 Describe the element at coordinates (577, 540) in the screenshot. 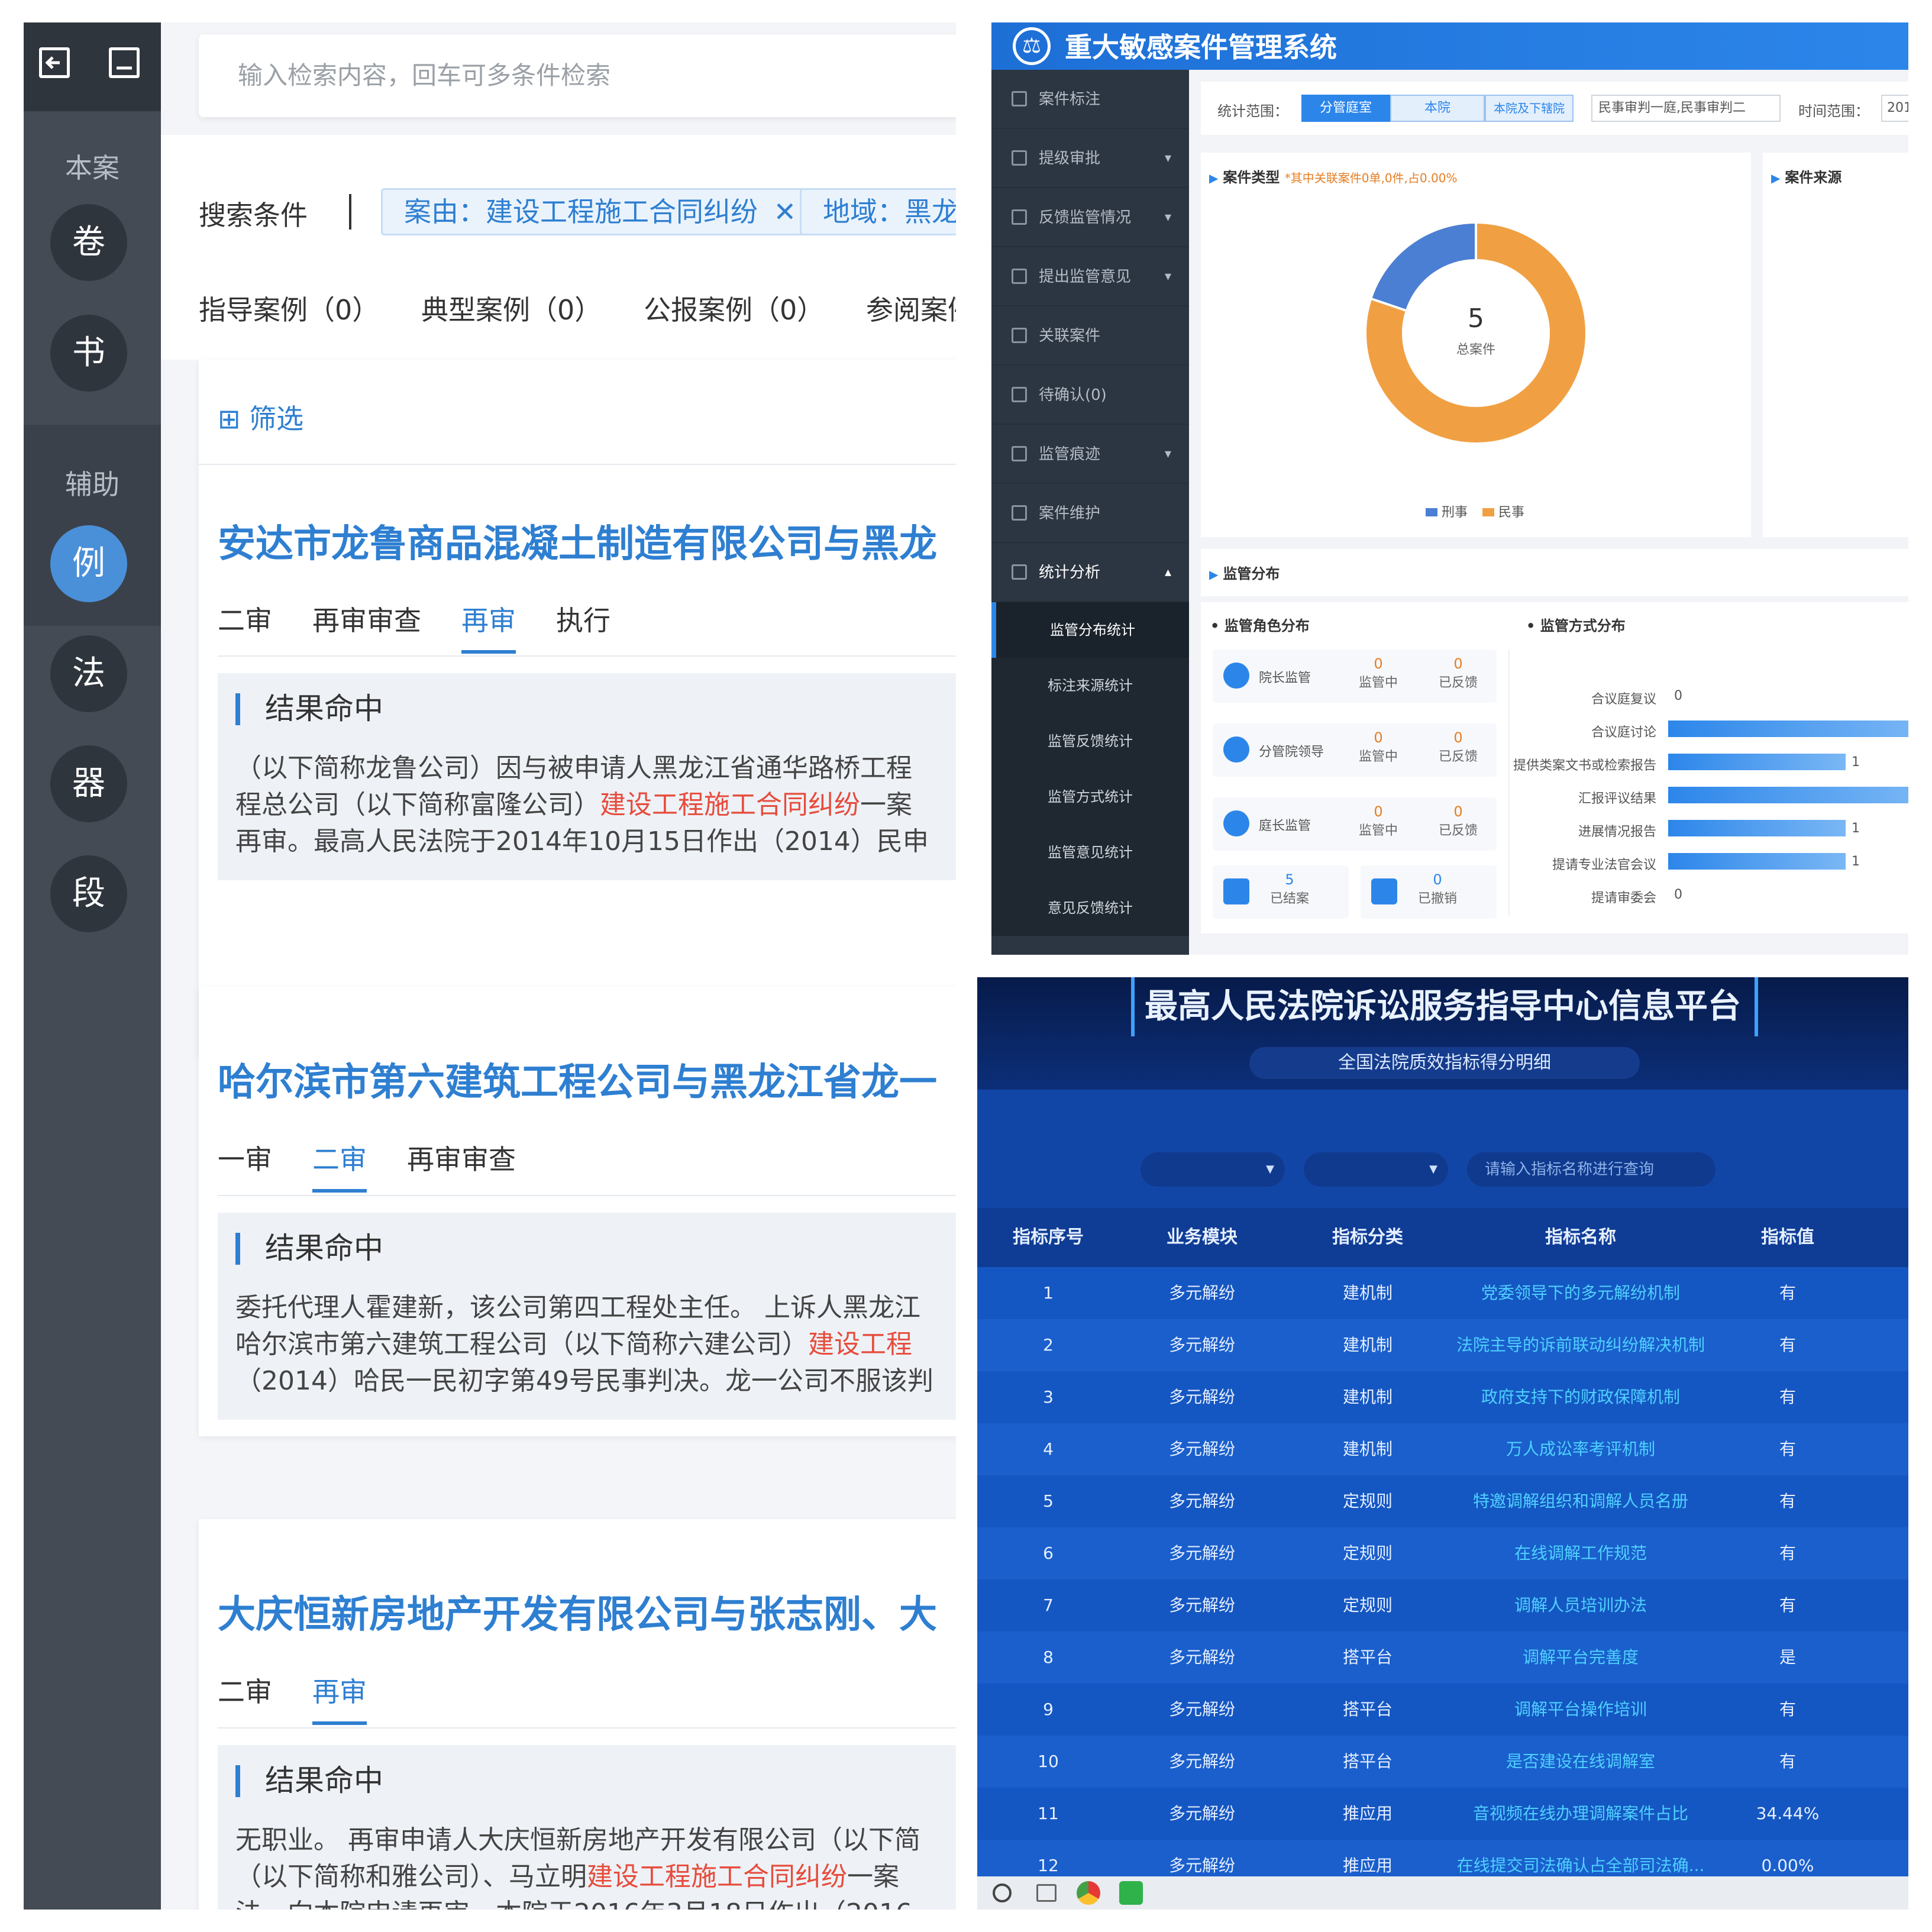

I see `case-title: 安达市龙鲁商品混凝土制造有限公司与黑龙` at that location.